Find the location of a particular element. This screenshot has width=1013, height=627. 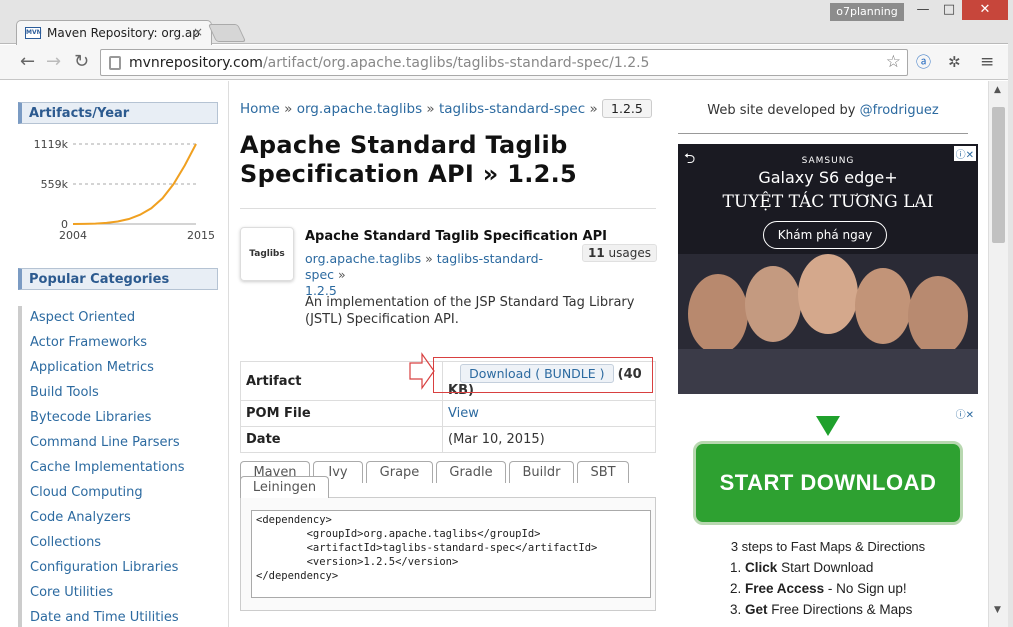

window-border is located at coordinates (1010, 313).